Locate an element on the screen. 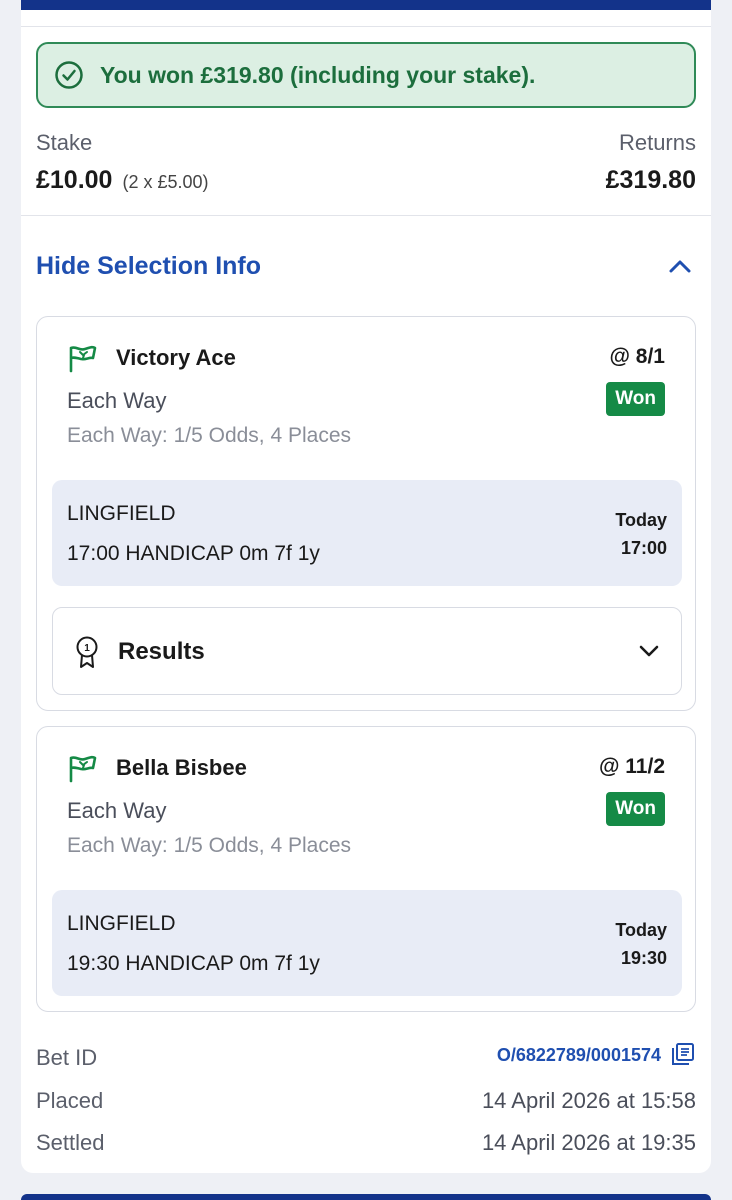 Image resolution: width=732 pixels, height=1200 pixels. returns-value: £319.80 is located at coordinates (650, 180).